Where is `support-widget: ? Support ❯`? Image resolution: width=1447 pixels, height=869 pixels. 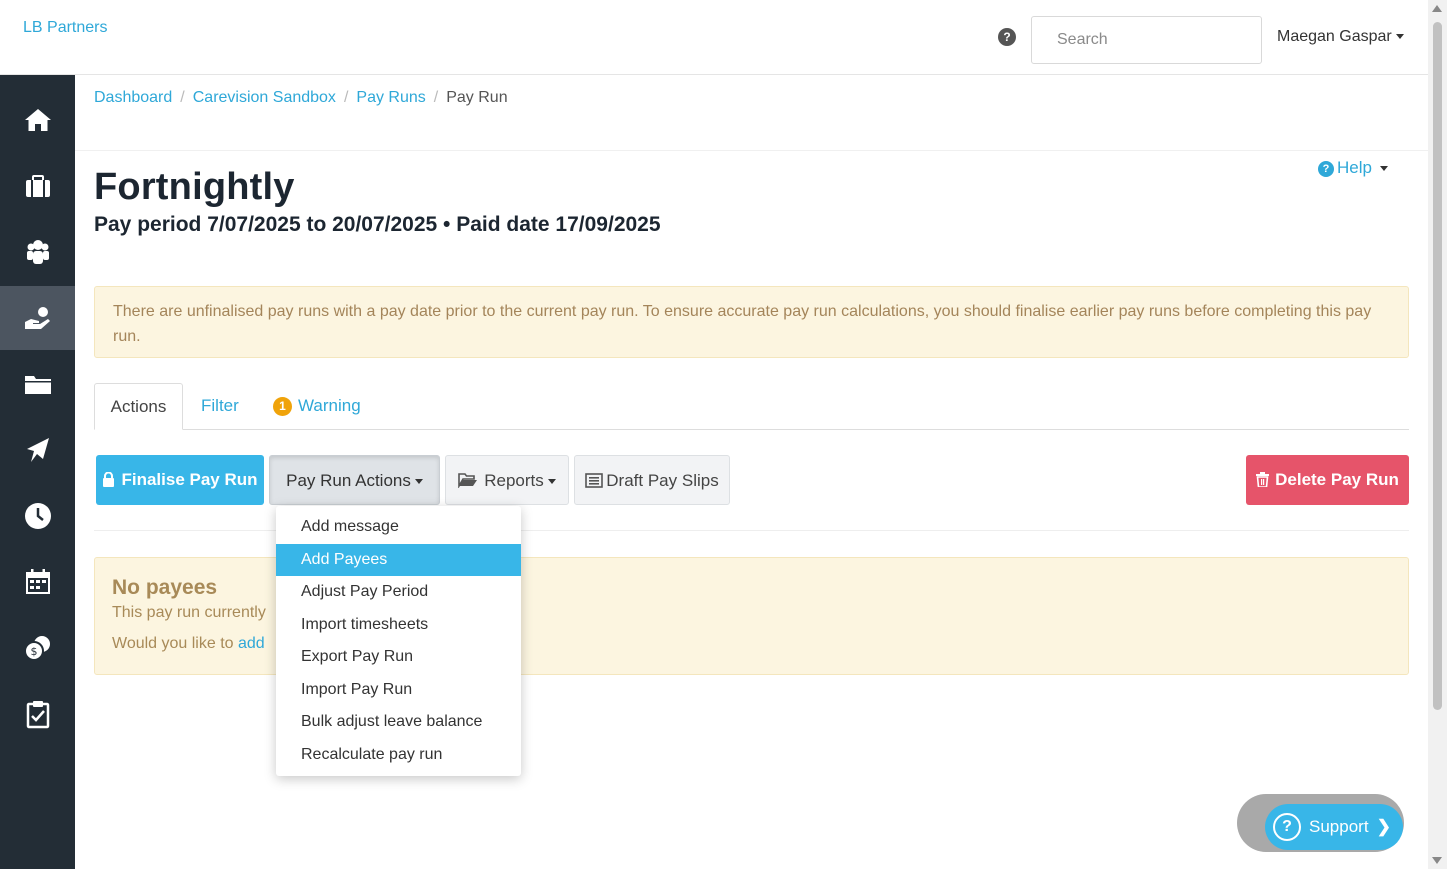
support-widget: ? Support ❯ is located at coordinates (1320, 823).